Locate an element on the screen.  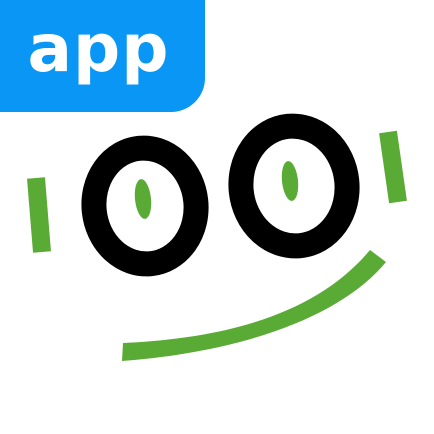
right-dash-icon is located at coordinates (393, 167).